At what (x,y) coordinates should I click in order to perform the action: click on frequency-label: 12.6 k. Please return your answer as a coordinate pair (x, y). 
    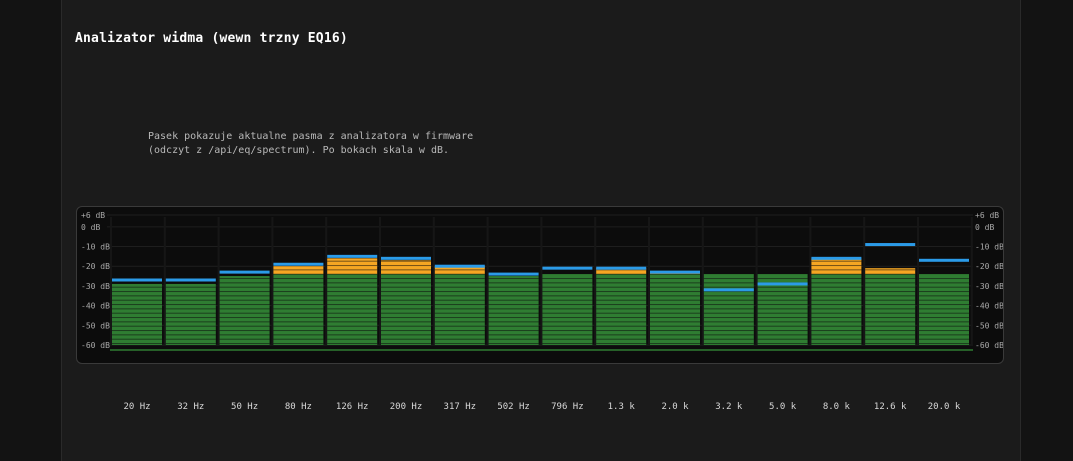
    Looking at the image, I should click on (890, 407).